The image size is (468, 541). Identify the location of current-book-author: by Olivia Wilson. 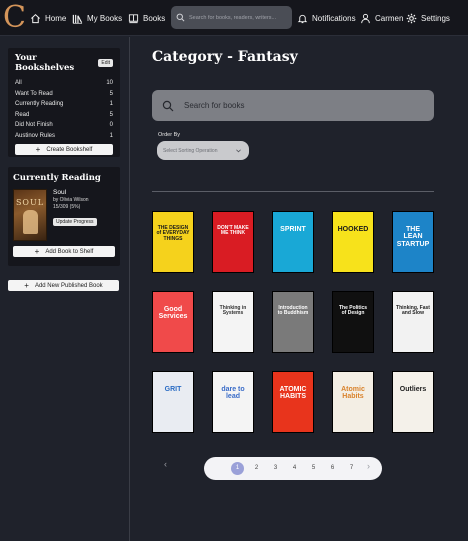
(71, 200).